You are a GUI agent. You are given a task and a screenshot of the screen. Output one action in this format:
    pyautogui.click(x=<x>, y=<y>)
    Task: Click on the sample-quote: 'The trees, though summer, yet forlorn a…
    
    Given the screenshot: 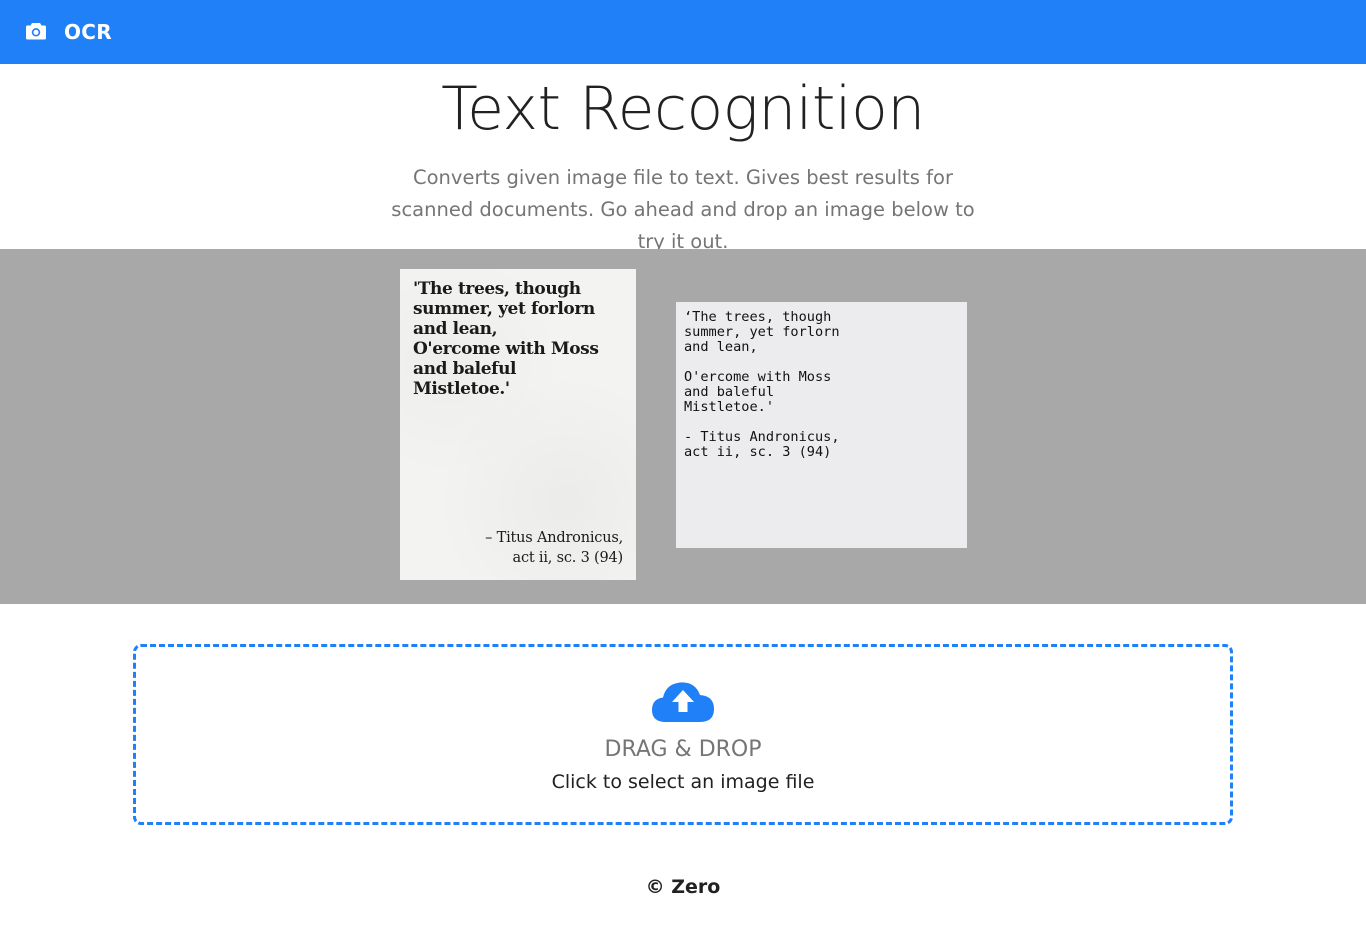 What is the action you would take?
    pyautogui.click(x=506, y=339)
    